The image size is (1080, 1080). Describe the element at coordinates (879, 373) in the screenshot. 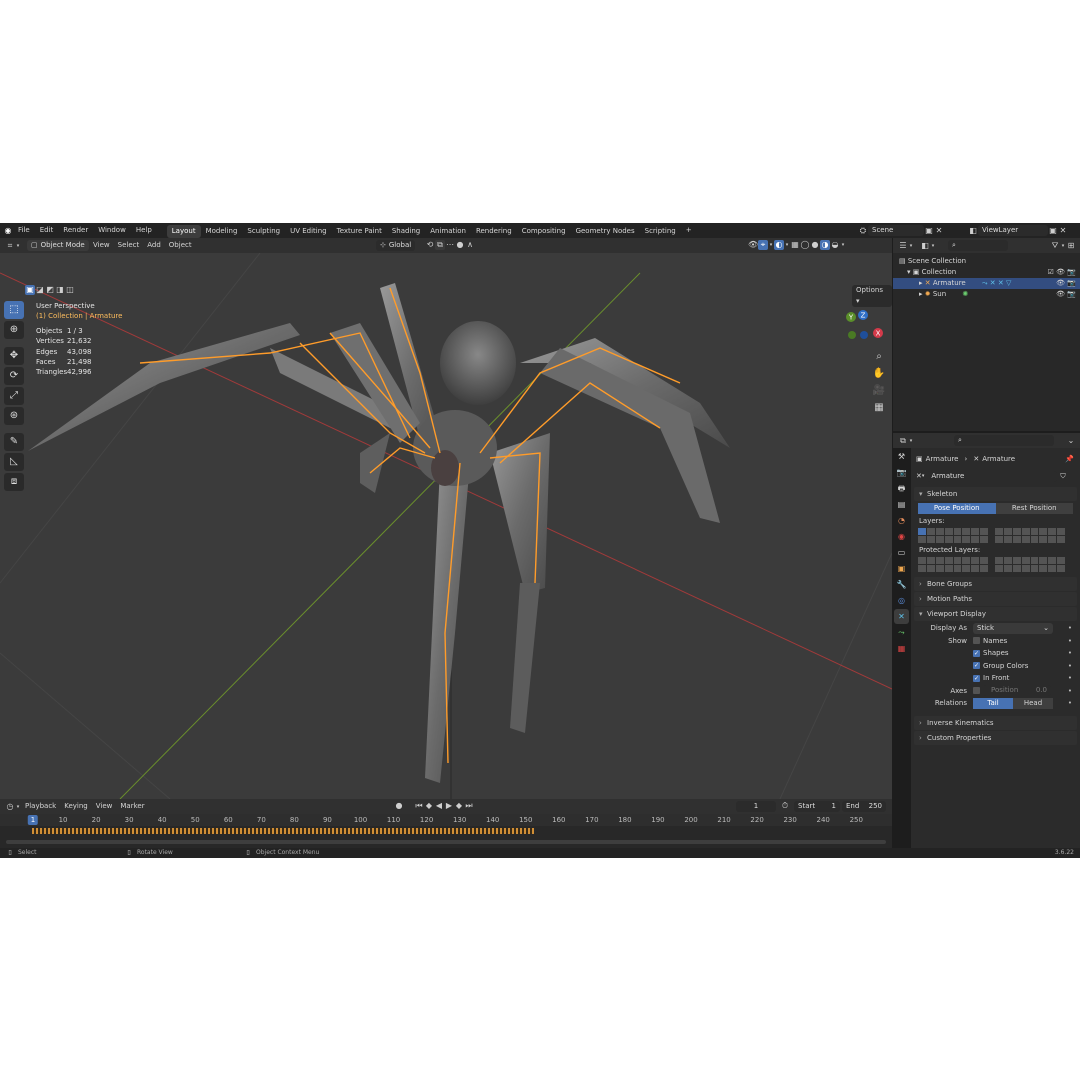

I see `pan-hand-icon: ✋` at that location.